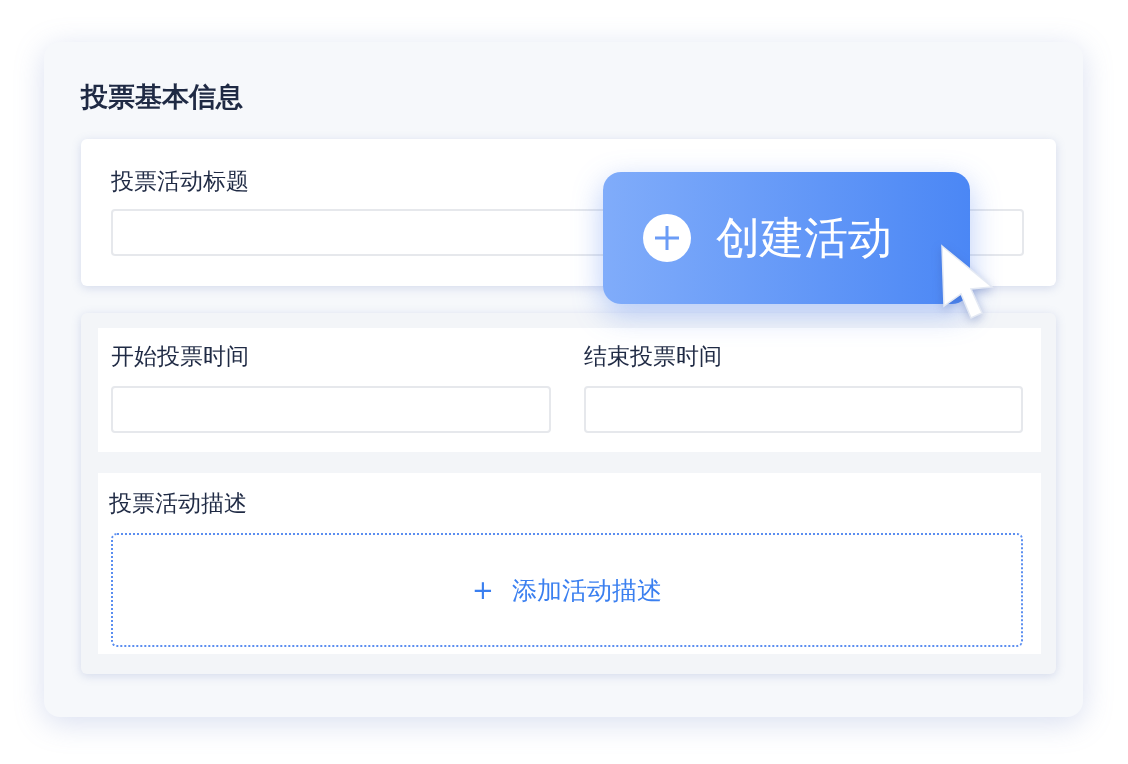  What do you see at coordinates (567, 590) in the screenshot?
I see `add-description-button: + 添加活动描述` at bounding box center [567, 590].